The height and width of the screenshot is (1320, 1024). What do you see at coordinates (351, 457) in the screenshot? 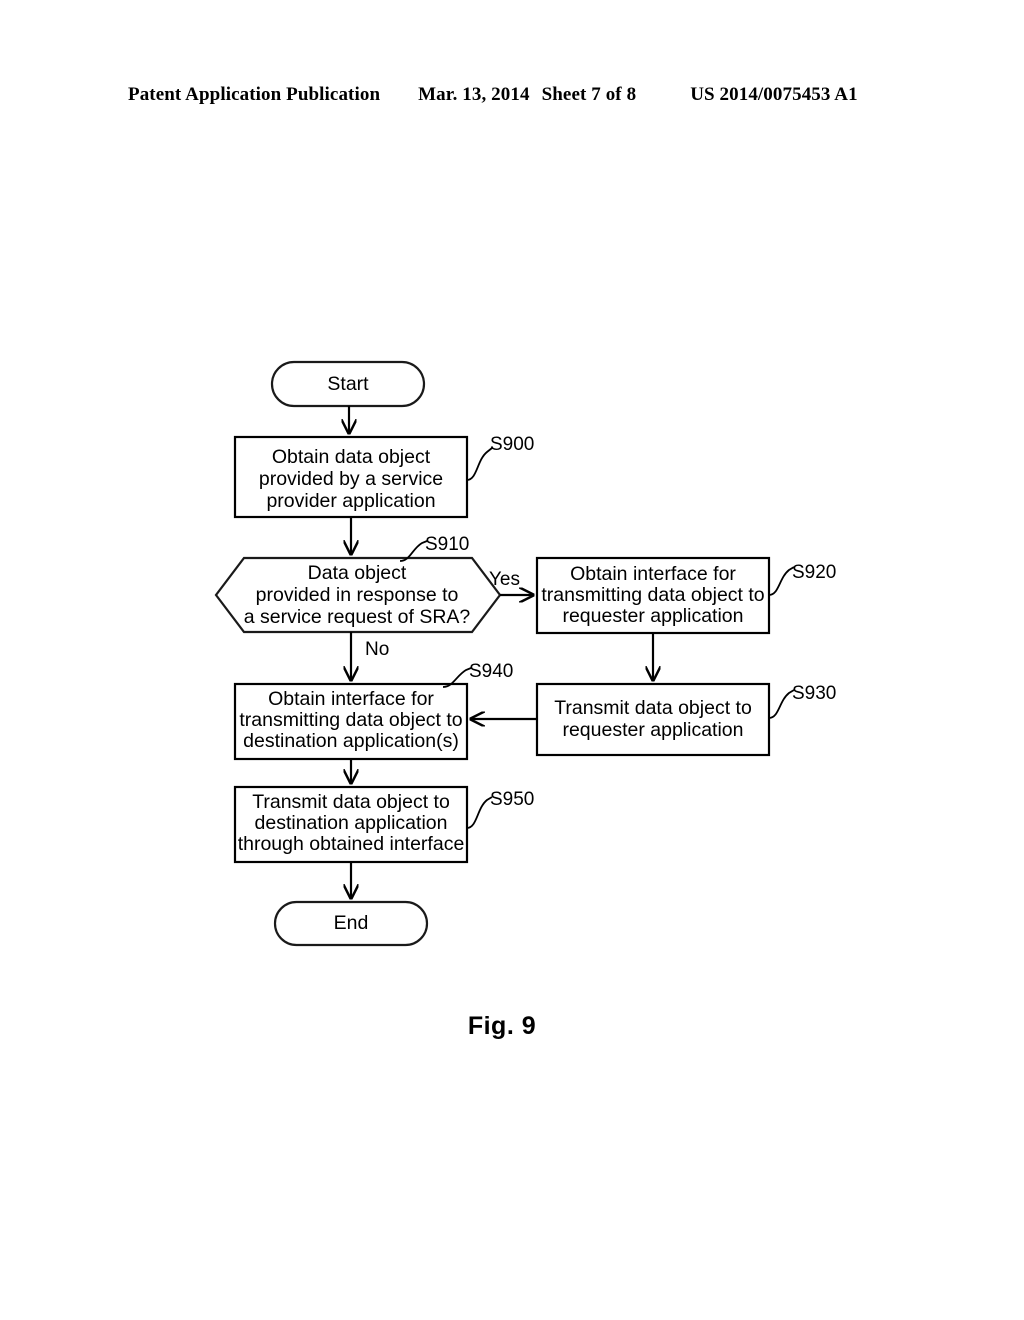
I see `node-s900-line-1: Obtain data object` at bounding box center [351, 457].